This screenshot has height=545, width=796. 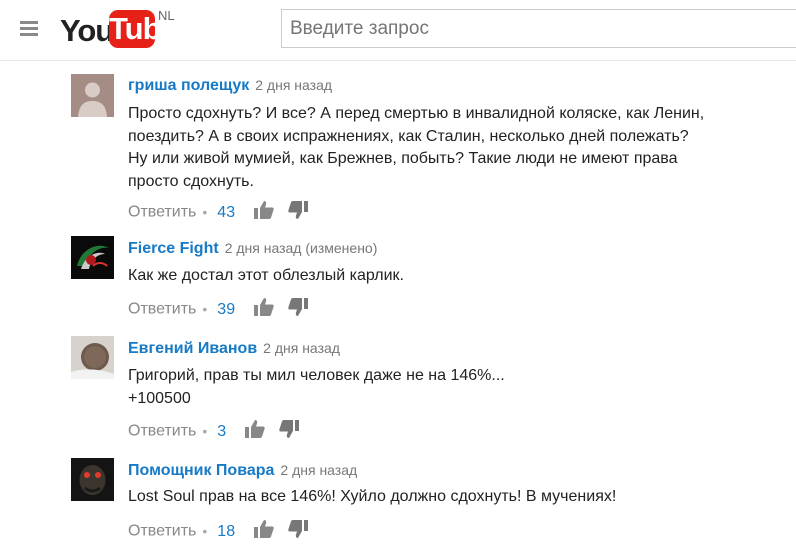 I want to click on comment-line: +100500, so click(x=159, y=398).